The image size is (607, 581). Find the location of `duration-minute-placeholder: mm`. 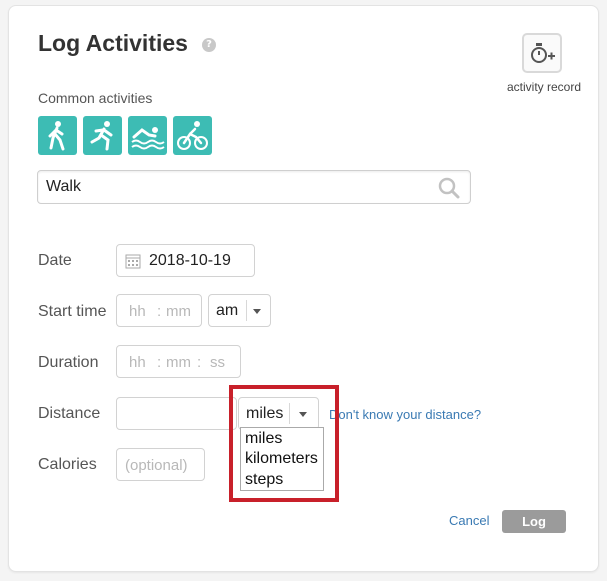

duration-minute-placeholder: mm is located at coordinates (178, 362).